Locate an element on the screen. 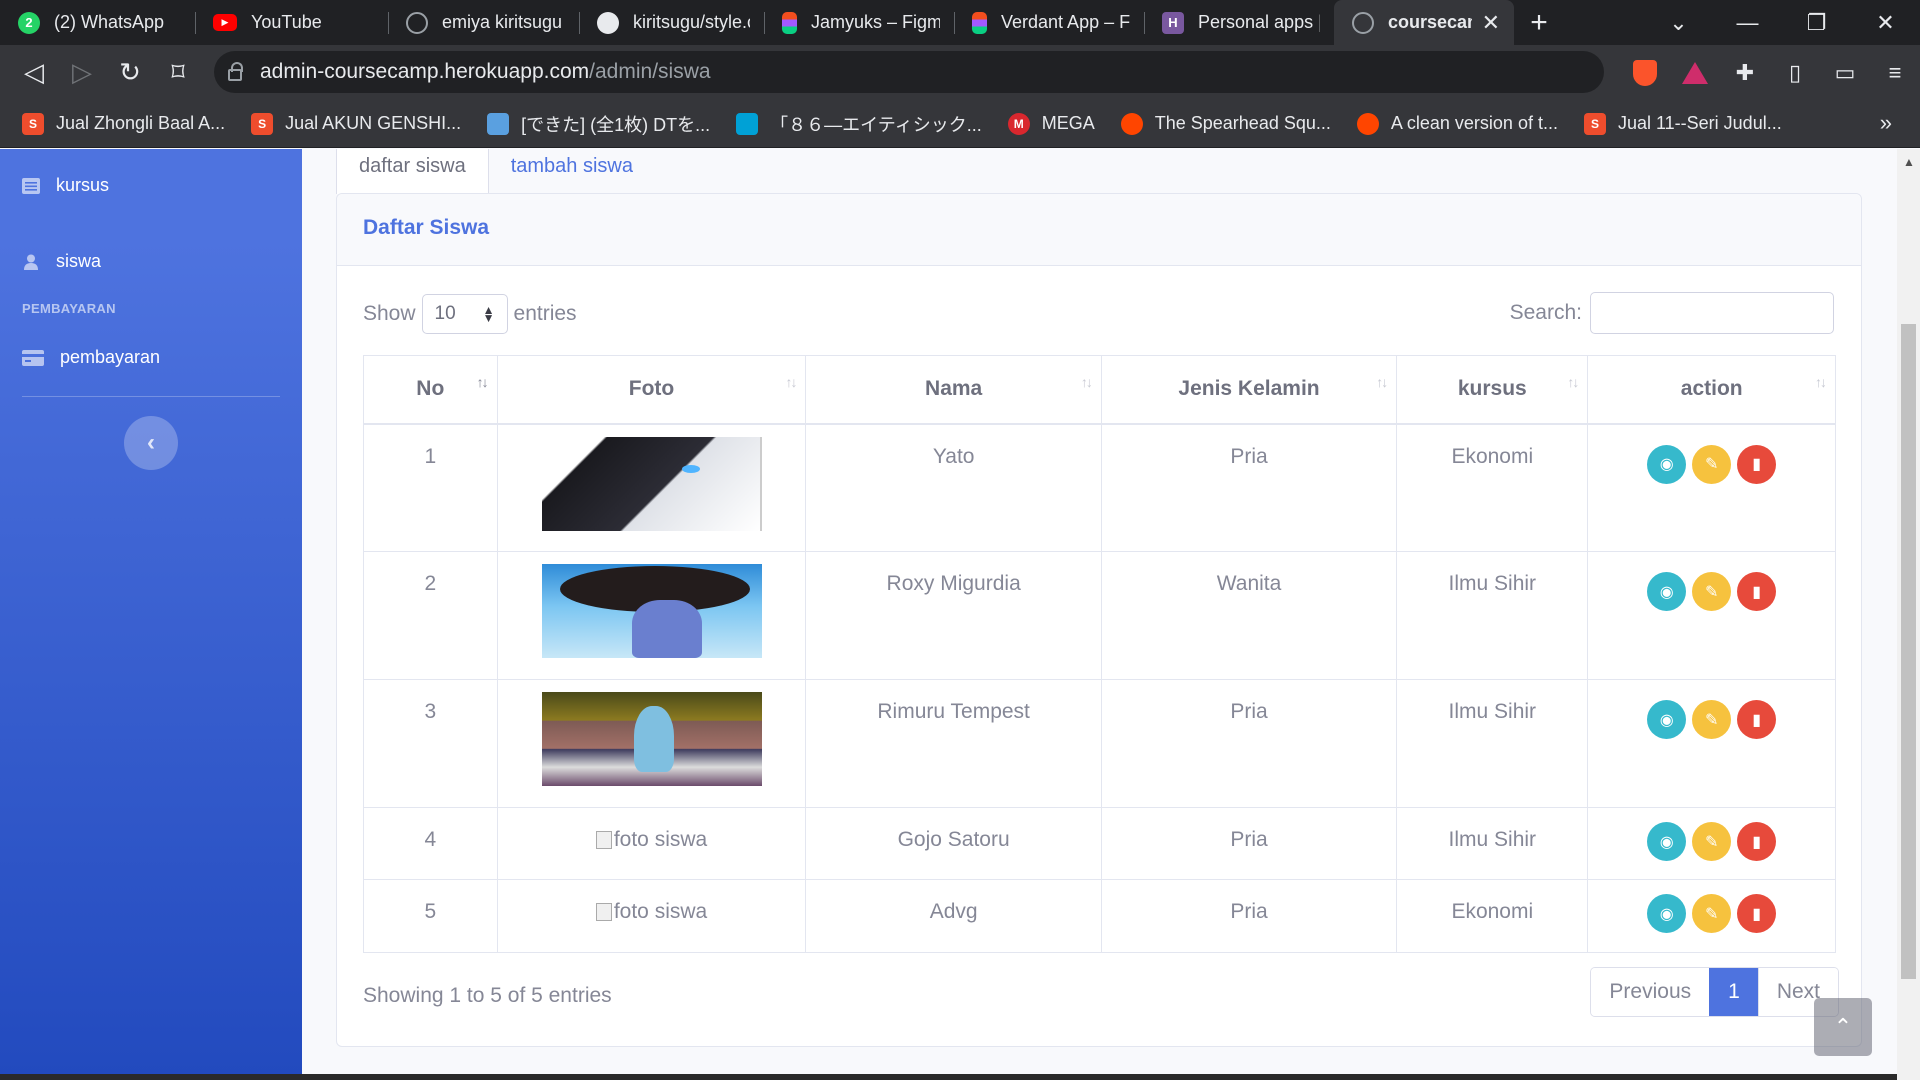 This screenshot has width=1920, height=1080. column-header-no: No ↑↓ is located at coordinates (430, 390).